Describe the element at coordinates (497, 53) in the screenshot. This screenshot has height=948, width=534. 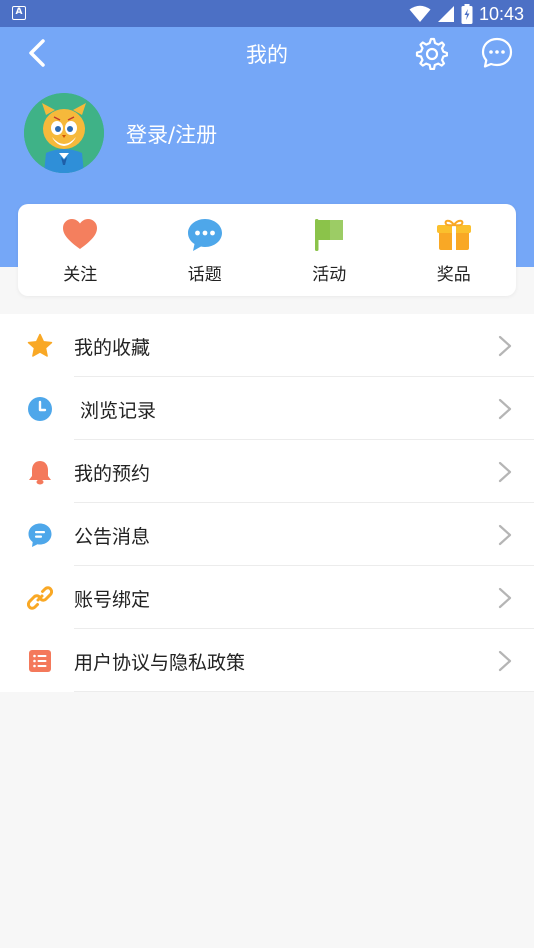
I see `message-more-icon` at that location.